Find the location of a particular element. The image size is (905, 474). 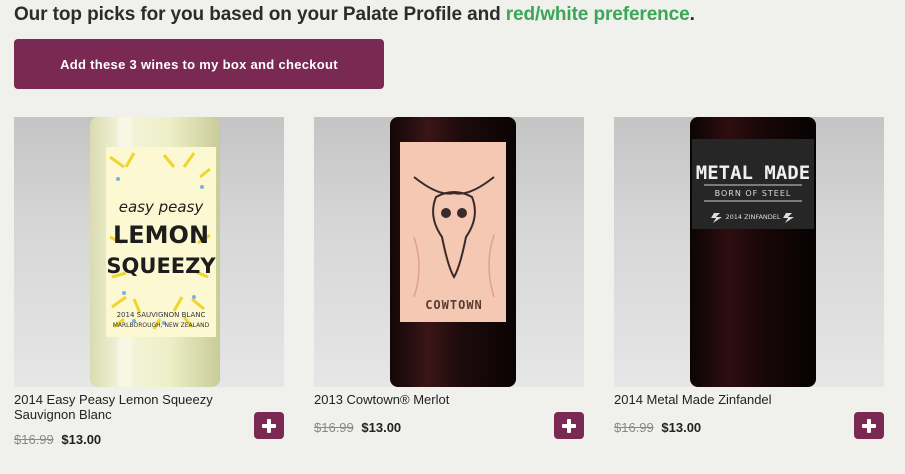

label-text: LEMON is located at coordinates (161, 235).